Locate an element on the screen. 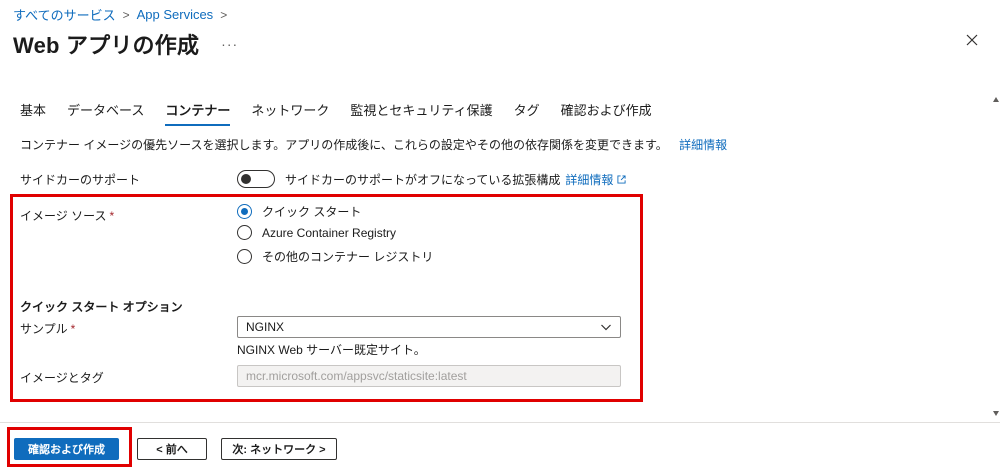 Image resolution: width=1000 pixels, height=473 pixels. sample-label-text: サンプル is located at coordinates (44, 329).